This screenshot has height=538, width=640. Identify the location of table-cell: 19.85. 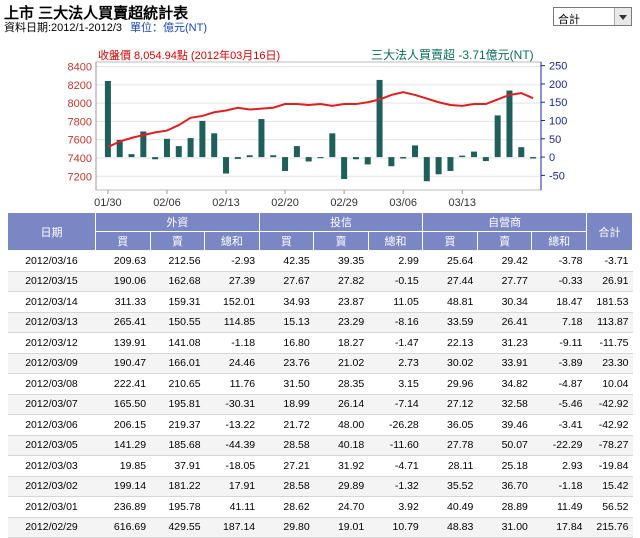
(123, 466).